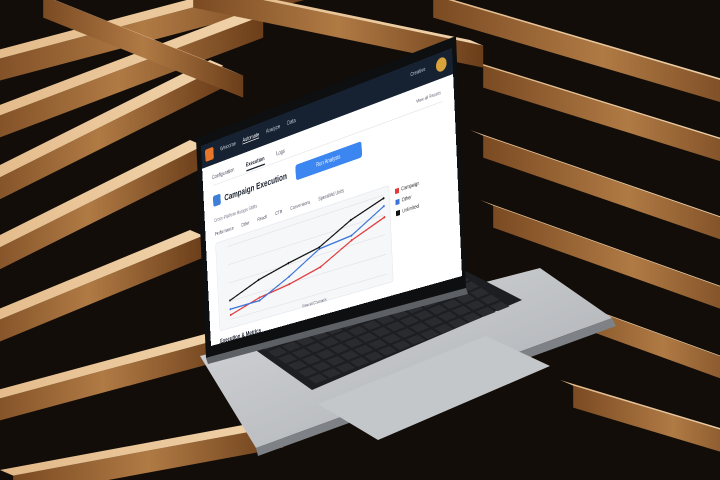 This screenshot has width=720, height=480. I want to click on legend-label: Unlimited, so click(410, 209).